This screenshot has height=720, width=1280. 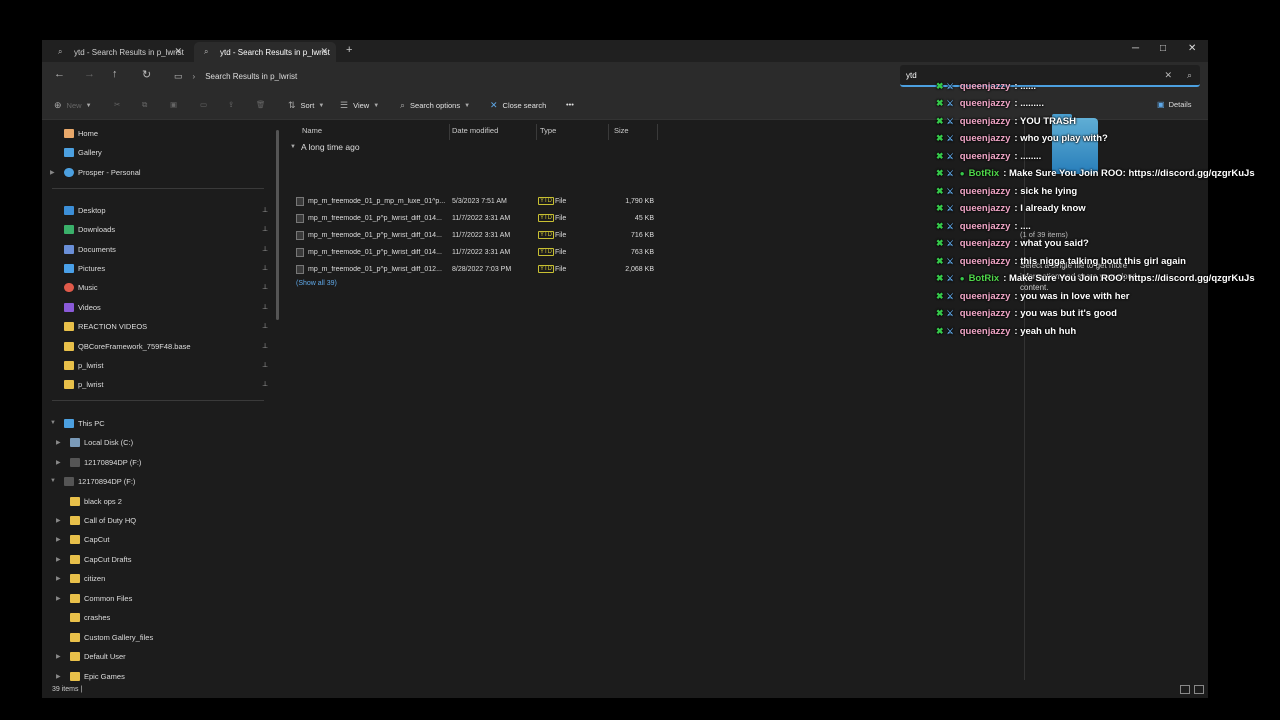 I want to click on column-header-size: Size, so click(x=621, y=133).